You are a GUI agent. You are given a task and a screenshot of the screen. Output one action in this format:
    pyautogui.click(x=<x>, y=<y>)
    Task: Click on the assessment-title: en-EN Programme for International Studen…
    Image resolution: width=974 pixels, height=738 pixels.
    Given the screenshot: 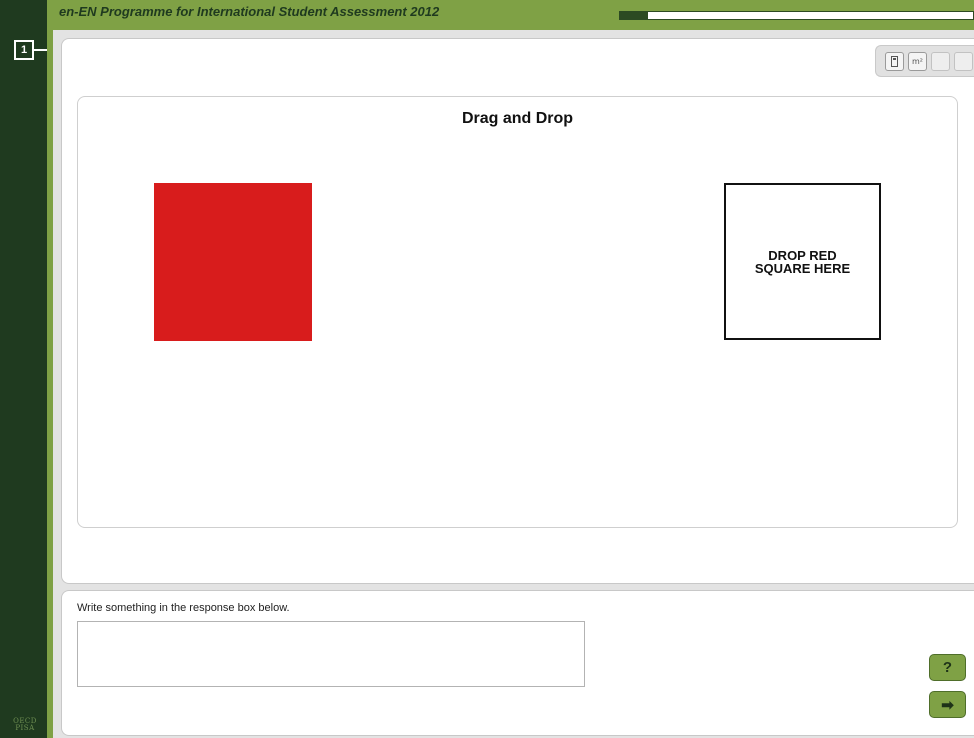 What is the action you would take?
    pyautogui.click(x=249, y=11)
    